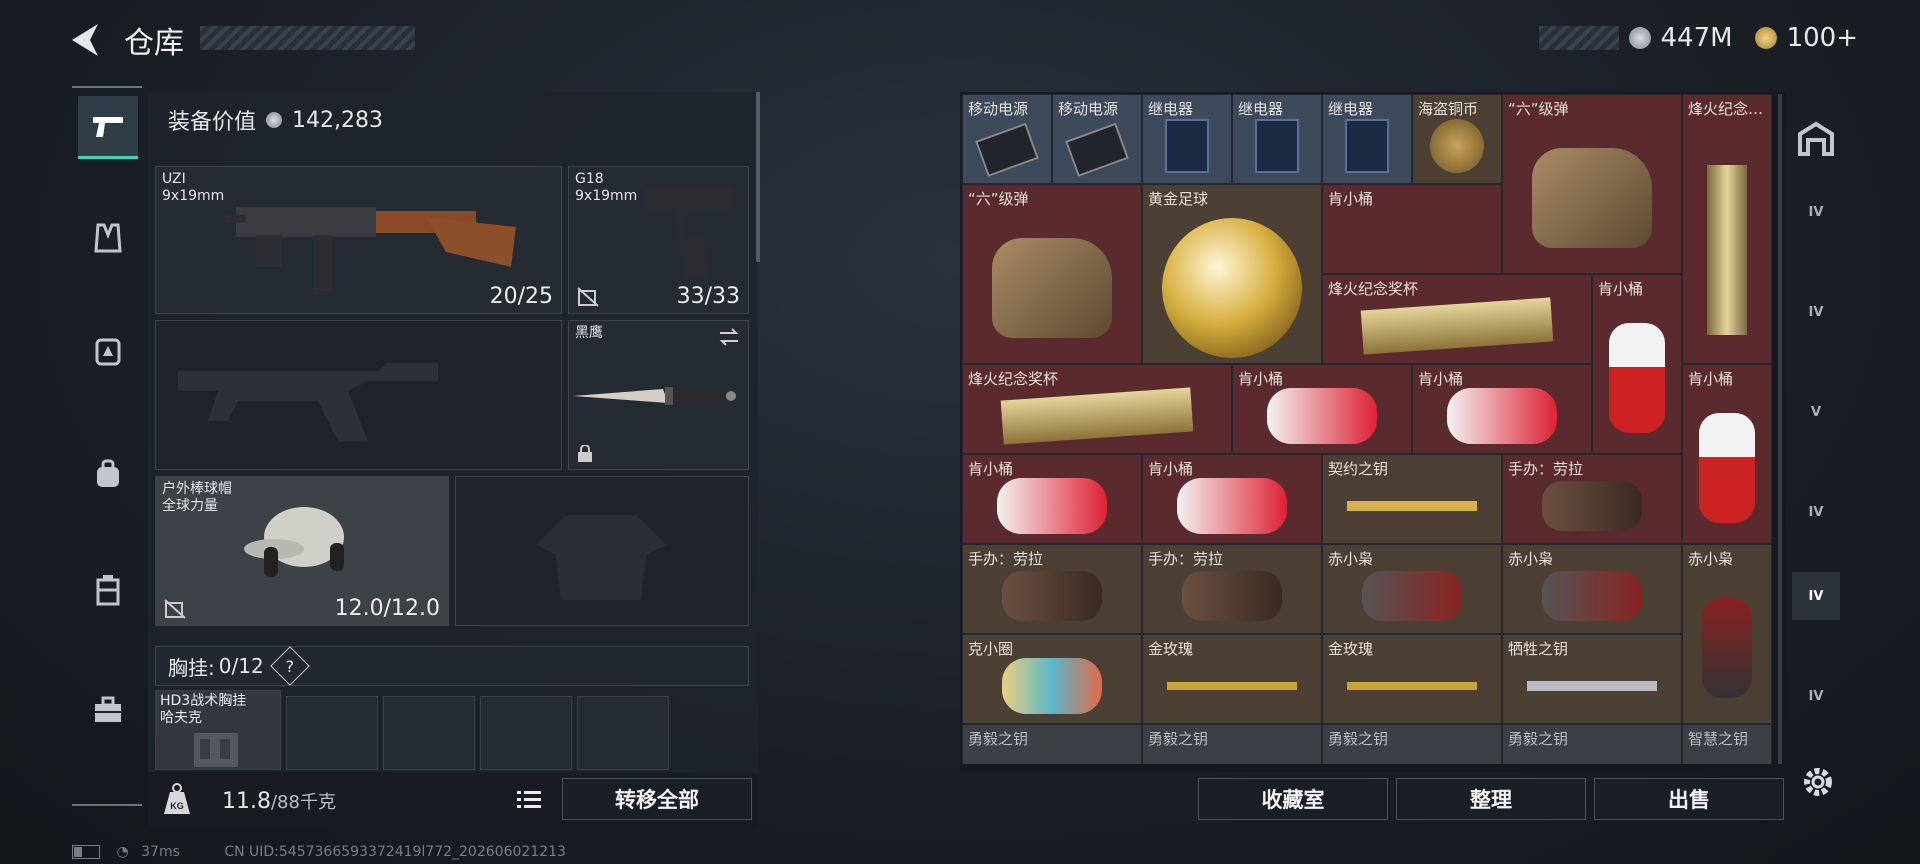 The image size is (1920, 864). I want to click on swap-icon, so click(729, 337).